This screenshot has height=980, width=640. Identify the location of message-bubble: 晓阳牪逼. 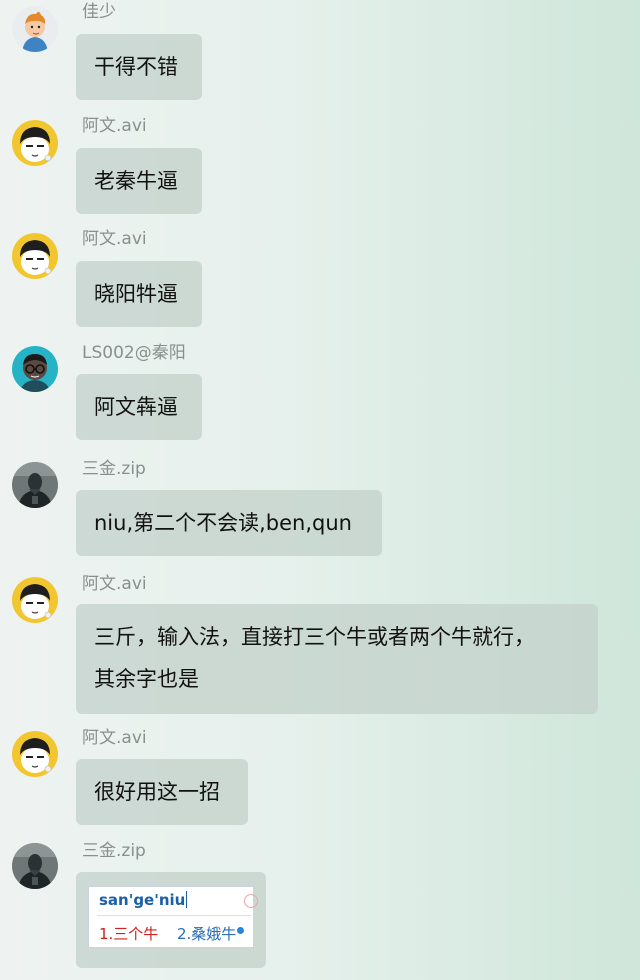
(139, 294).